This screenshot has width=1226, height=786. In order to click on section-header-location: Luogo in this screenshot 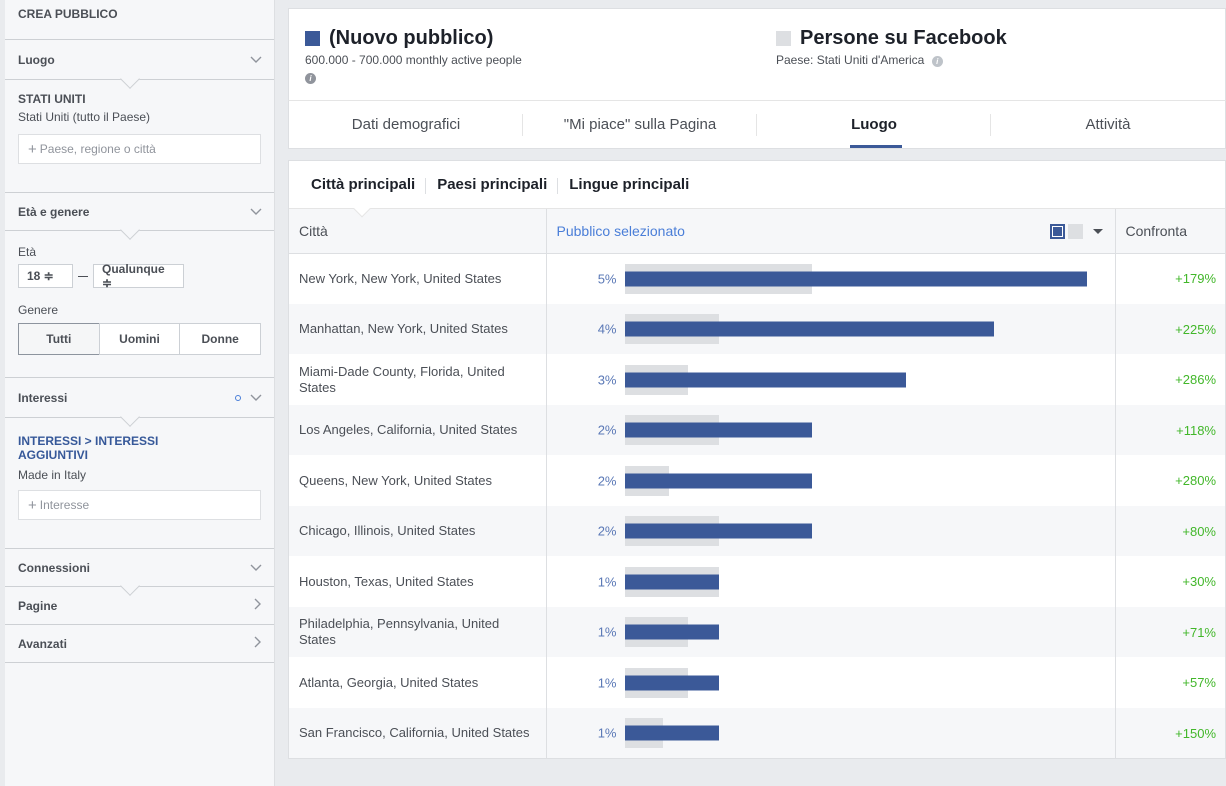, I will do `click(139, 64)`.